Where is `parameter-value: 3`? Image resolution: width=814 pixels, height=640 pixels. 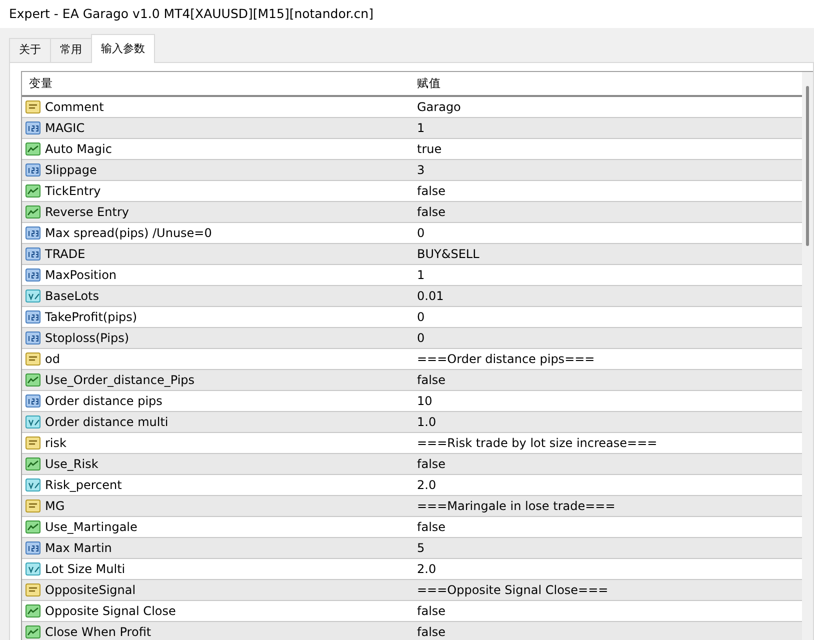 parameter-value: 3 is located at coordinates (418, 170).